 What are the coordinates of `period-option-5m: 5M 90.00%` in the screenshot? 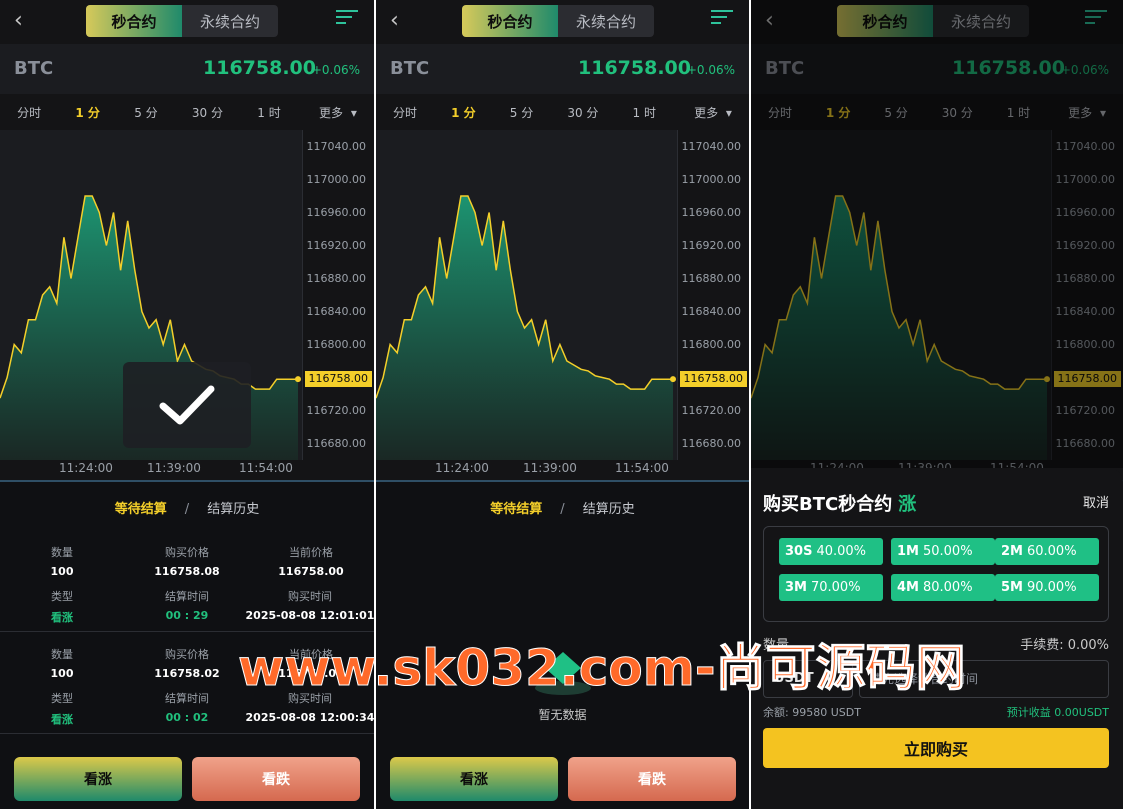 It's located at (1047, 587).